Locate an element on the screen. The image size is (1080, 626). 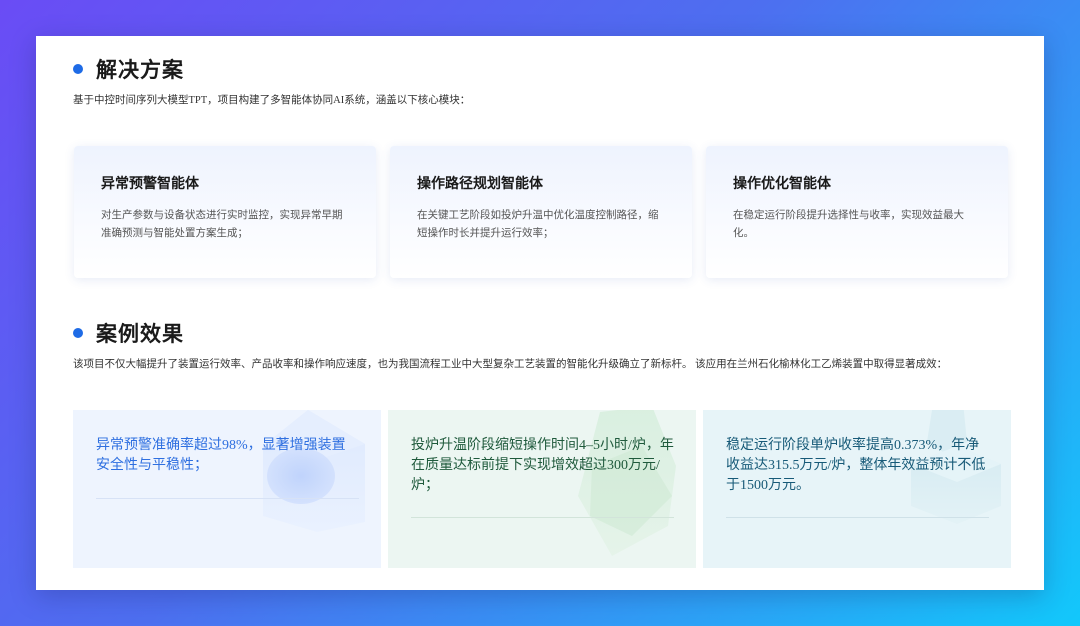
module-description: 在稳定运行阶段提升选择性与收率，实现效益最大化。 is located at coordinates (848, 224).